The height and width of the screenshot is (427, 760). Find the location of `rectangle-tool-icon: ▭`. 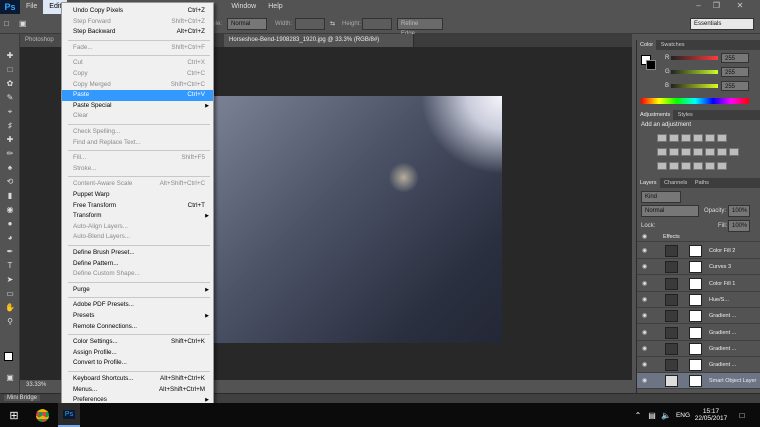

rectangle-tool-icon: ▭ is located at coordinates (10, 293).